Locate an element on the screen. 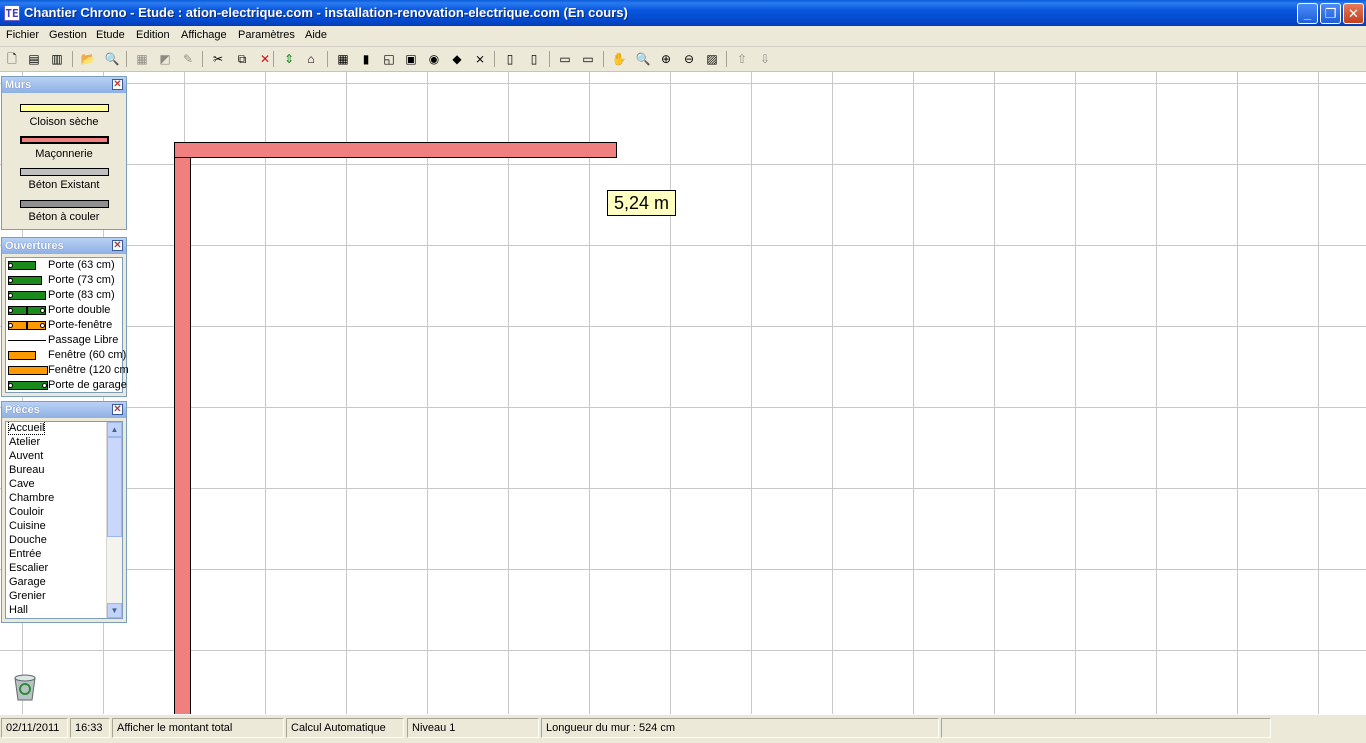  toolbar: 🗋 ▤ ▥ 📂 🔍 ▦ ◩ ✎ ✂ ⧉ ✕ ⇕ ⌂ ▦ ▮ ◱ ▣ ◉ ◆ ⨯ ▯ ▯ ▭ ▭ ✋ 🔍 ⊕ ⊖ ▨ ⇧ ⇩ is located at coordinates (683, 59).